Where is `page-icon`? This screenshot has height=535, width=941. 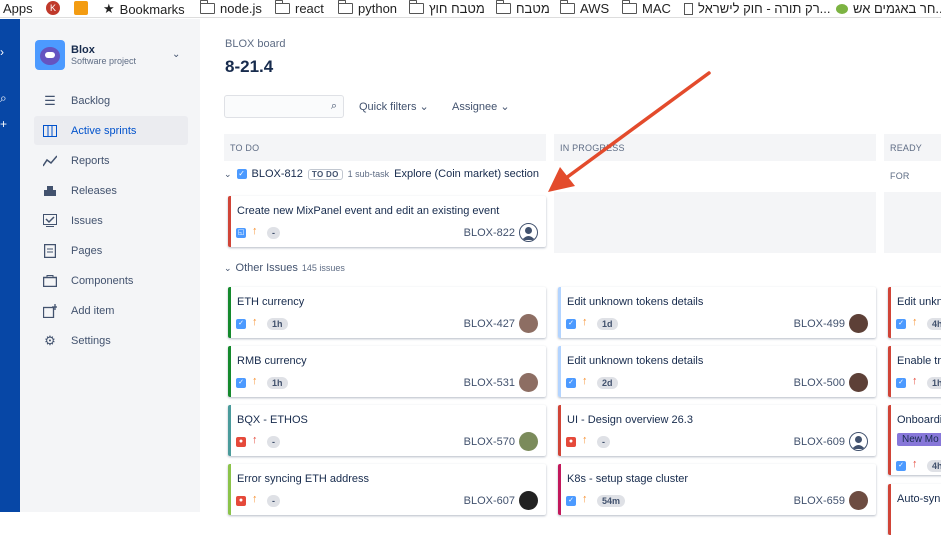 page-icon is located at coordinates (688, 8).